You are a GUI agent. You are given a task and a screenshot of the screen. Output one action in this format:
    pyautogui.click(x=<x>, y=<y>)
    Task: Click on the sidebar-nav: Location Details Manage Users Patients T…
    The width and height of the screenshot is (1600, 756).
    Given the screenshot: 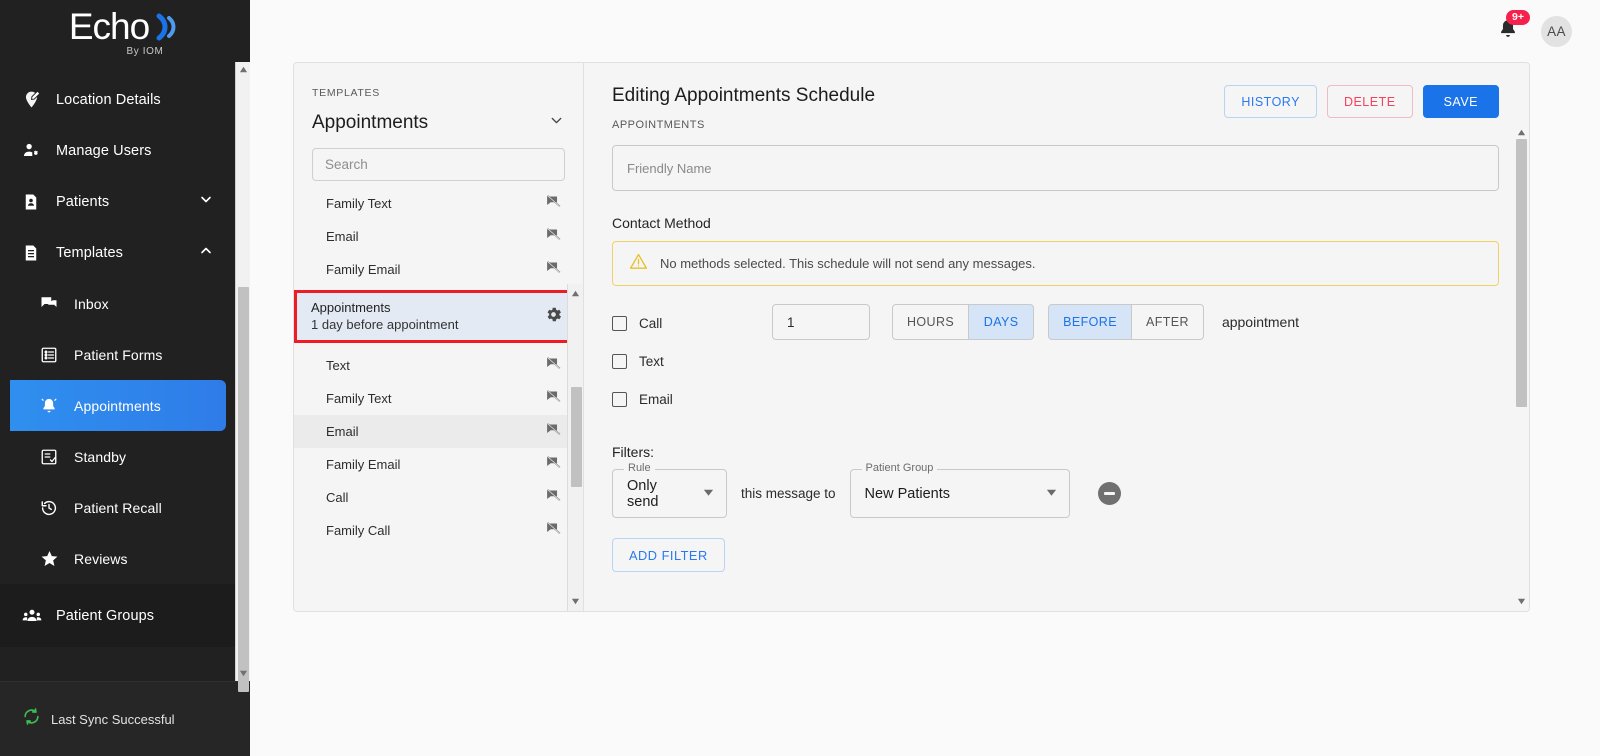 What is the action you would take?
    pyautogui.click(x=125, y=371)
    